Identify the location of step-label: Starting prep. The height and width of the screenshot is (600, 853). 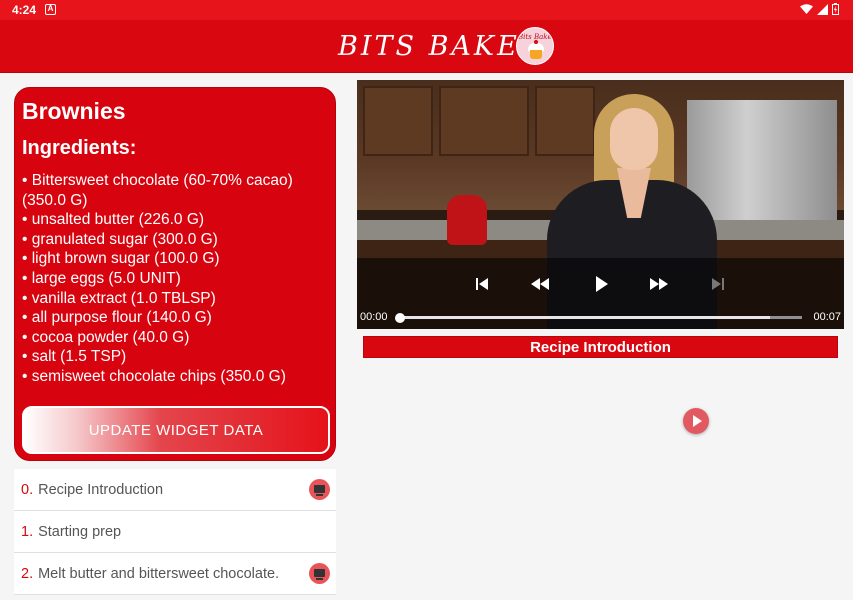
(80, 531).